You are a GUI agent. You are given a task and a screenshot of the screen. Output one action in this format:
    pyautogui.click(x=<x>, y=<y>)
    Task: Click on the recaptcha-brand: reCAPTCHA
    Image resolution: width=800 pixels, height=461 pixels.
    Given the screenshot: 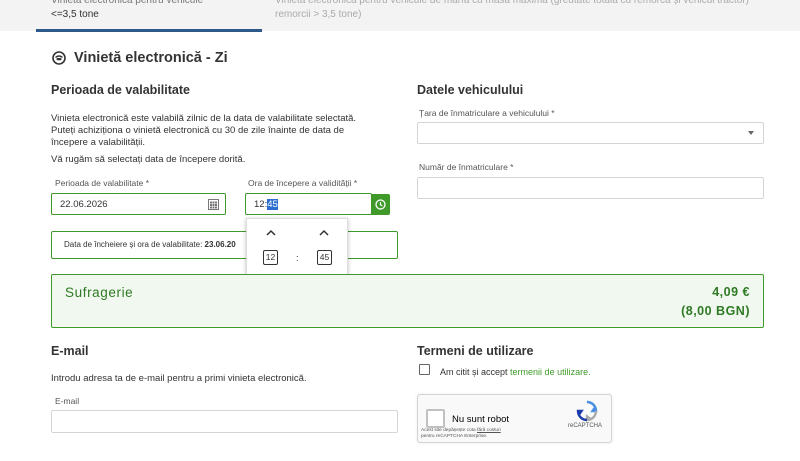 What is the action you would take?
    pyautogui.click(x=585, y=426)
    